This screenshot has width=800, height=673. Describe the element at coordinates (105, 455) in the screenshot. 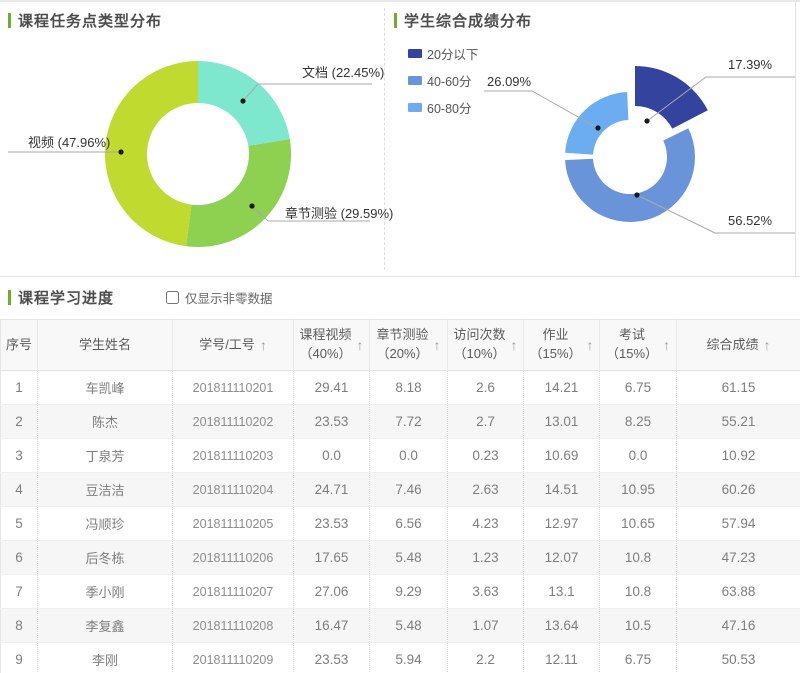

I see `table-cell: 丁泉芳` at that location.